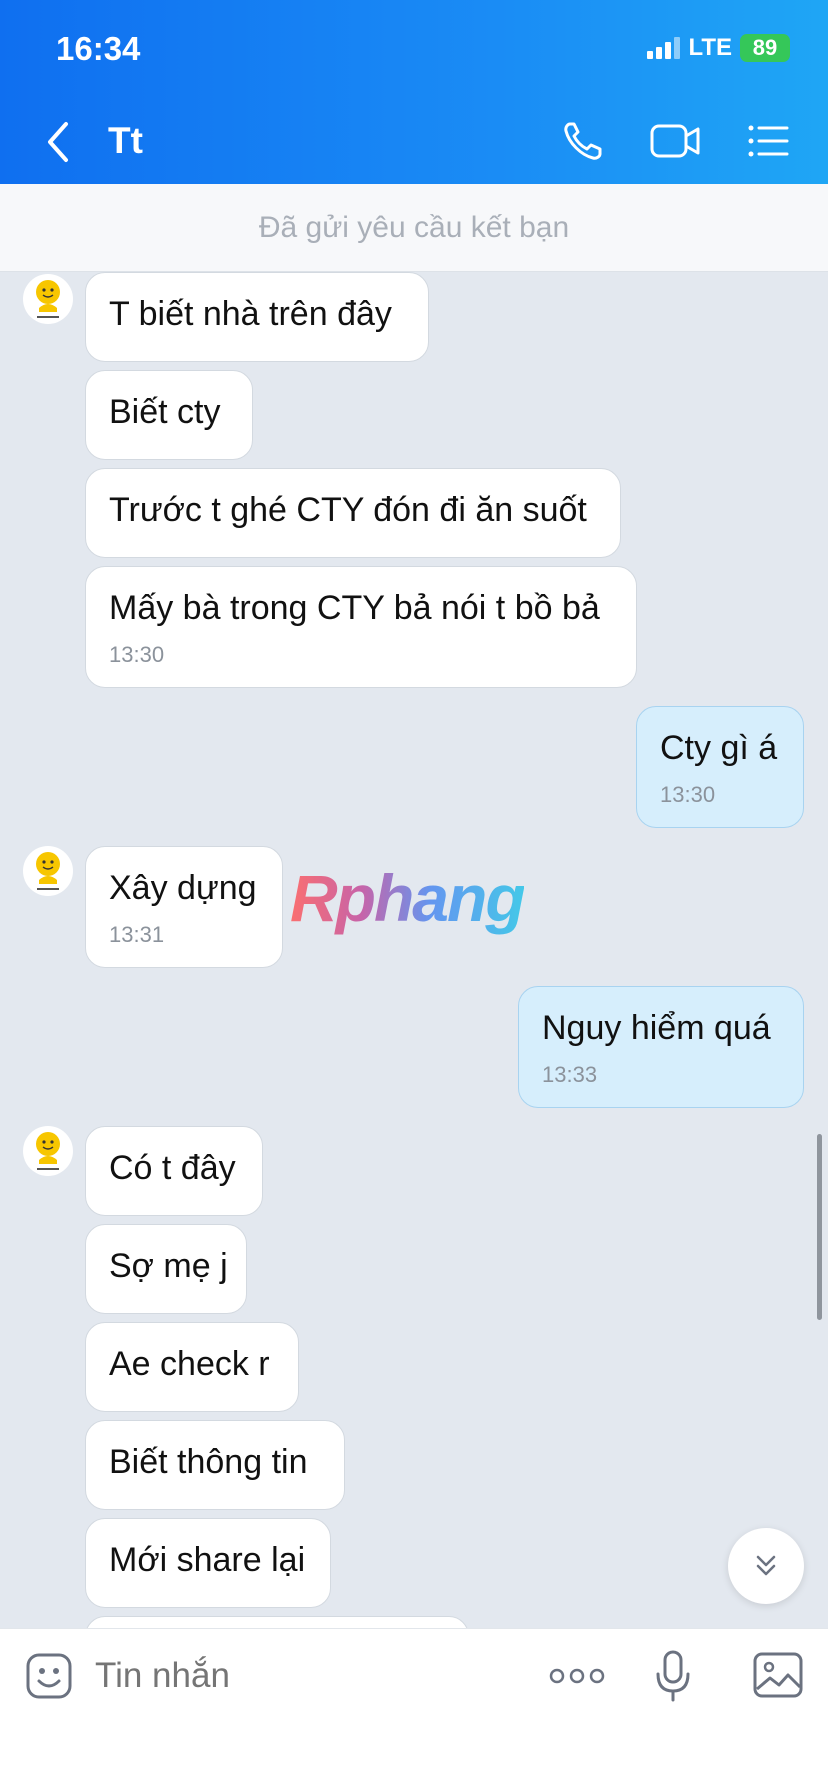  Describe the element at coordinates (570, 1074) in the screenshot. I see `message-time: 13:33` at that location.